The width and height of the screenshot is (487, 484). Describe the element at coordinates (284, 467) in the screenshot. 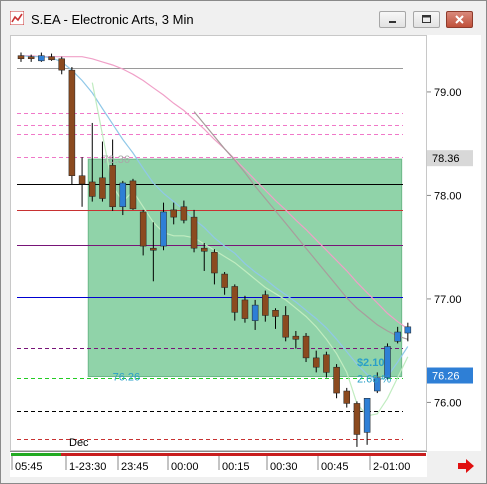

I see `x-tick-label: 00:30` at that location.